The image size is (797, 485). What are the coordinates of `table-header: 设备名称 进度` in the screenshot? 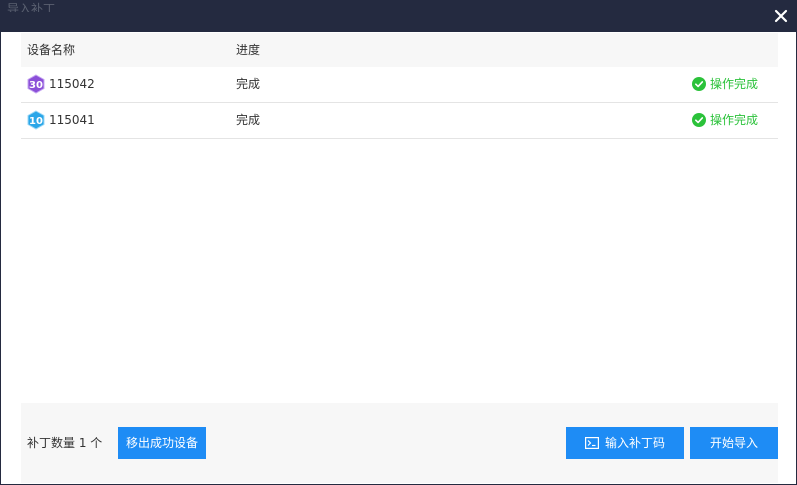 It's located at (399, 50).